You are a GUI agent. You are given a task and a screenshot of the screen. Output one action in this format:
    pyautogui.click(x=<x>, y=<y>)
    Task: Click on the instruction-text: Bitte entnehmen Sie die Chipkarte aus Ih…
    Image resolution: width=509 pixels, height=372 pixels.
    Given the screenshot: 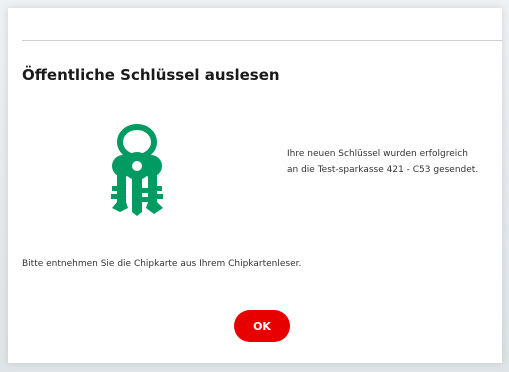 What is the action you would take?
    pyautogui.click(x=162, y=264)
    